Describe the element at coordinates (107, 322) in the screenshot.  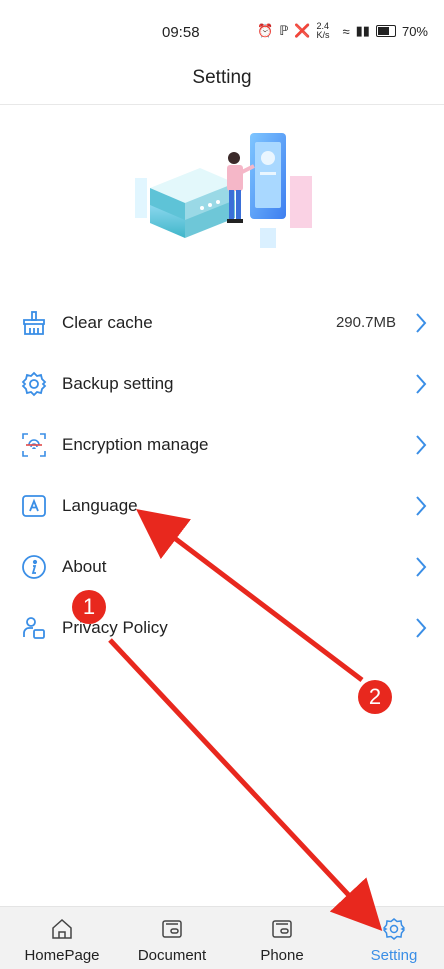
I see `menu-label: Clear cache` at that location.